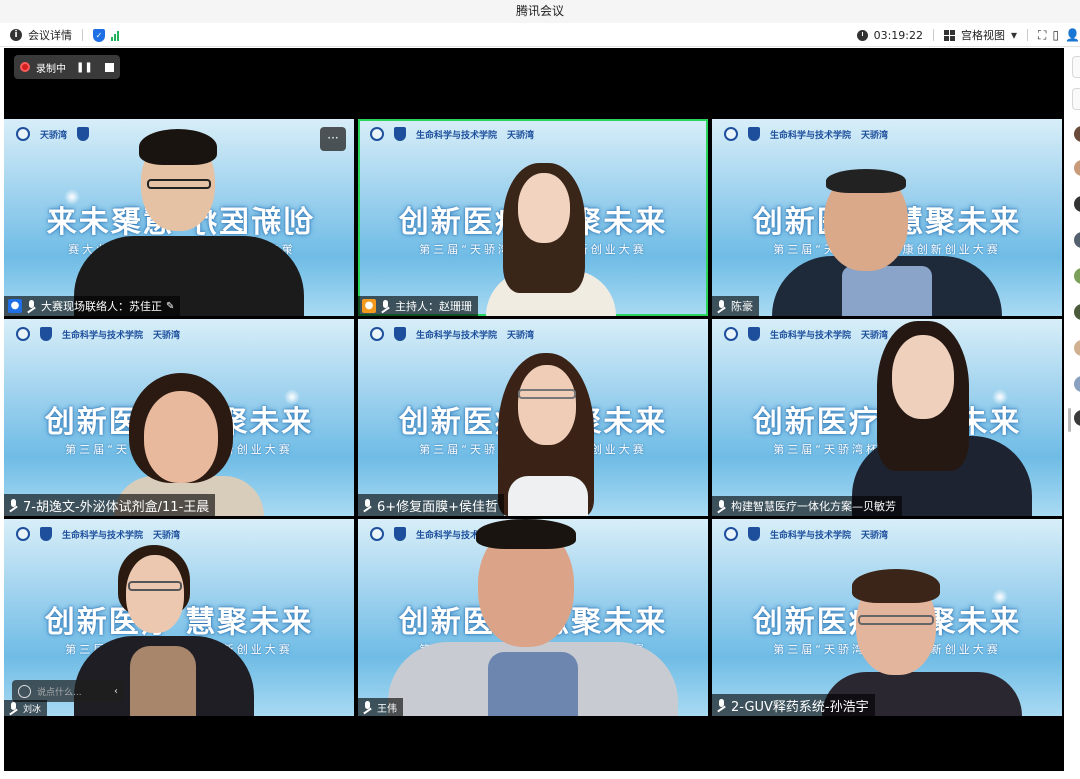 This screenshot has height=779, width=1080. What do you see at coordinates (50, 35) in the screenshot?
I see `meeting-info-button: 会议详情` at bounding box center [50, 35].